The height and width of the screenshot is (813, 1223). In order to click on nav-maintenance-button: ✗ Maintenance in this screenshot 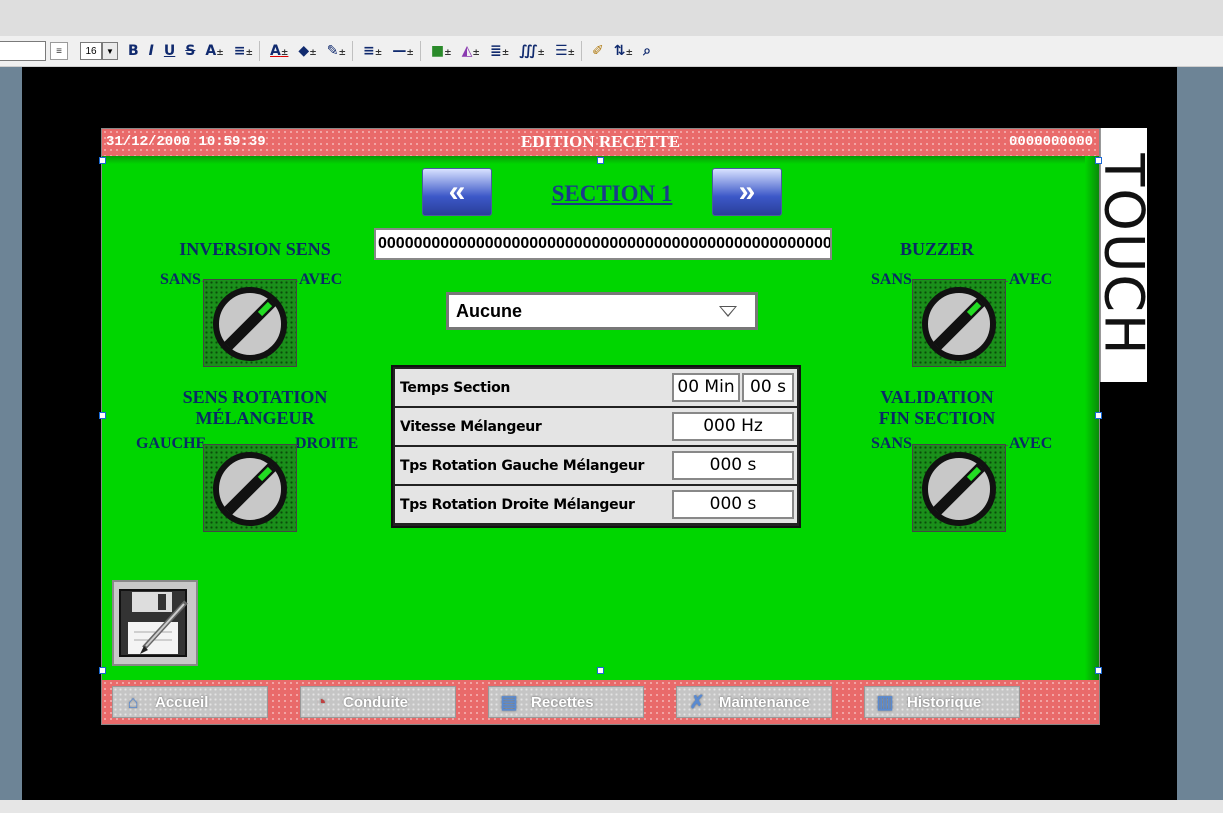, I will do `click(754, 702)`.